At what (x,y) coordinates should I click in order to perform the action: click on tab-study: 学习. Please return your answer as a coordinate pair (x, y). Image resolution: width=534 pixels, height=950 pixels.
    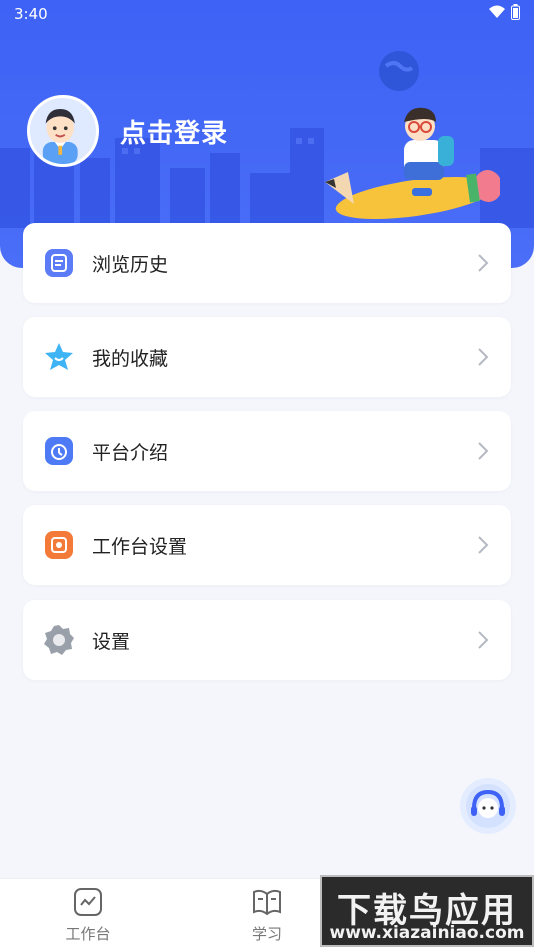
    Looking at the image, I should click on (267, 917).